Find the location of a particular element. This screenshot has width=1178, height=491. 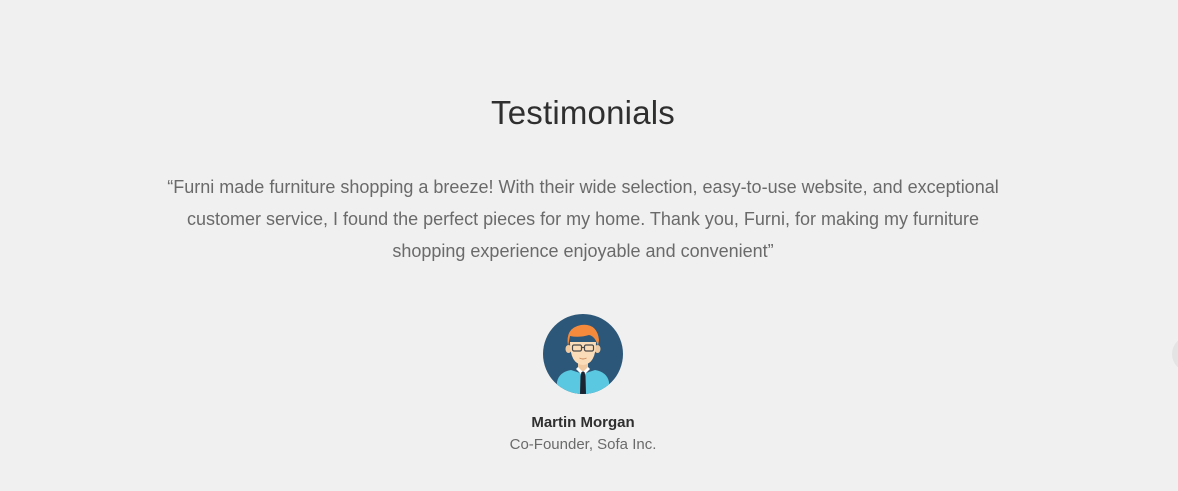

person-avatar-icon is located at coordinates (583, 354).